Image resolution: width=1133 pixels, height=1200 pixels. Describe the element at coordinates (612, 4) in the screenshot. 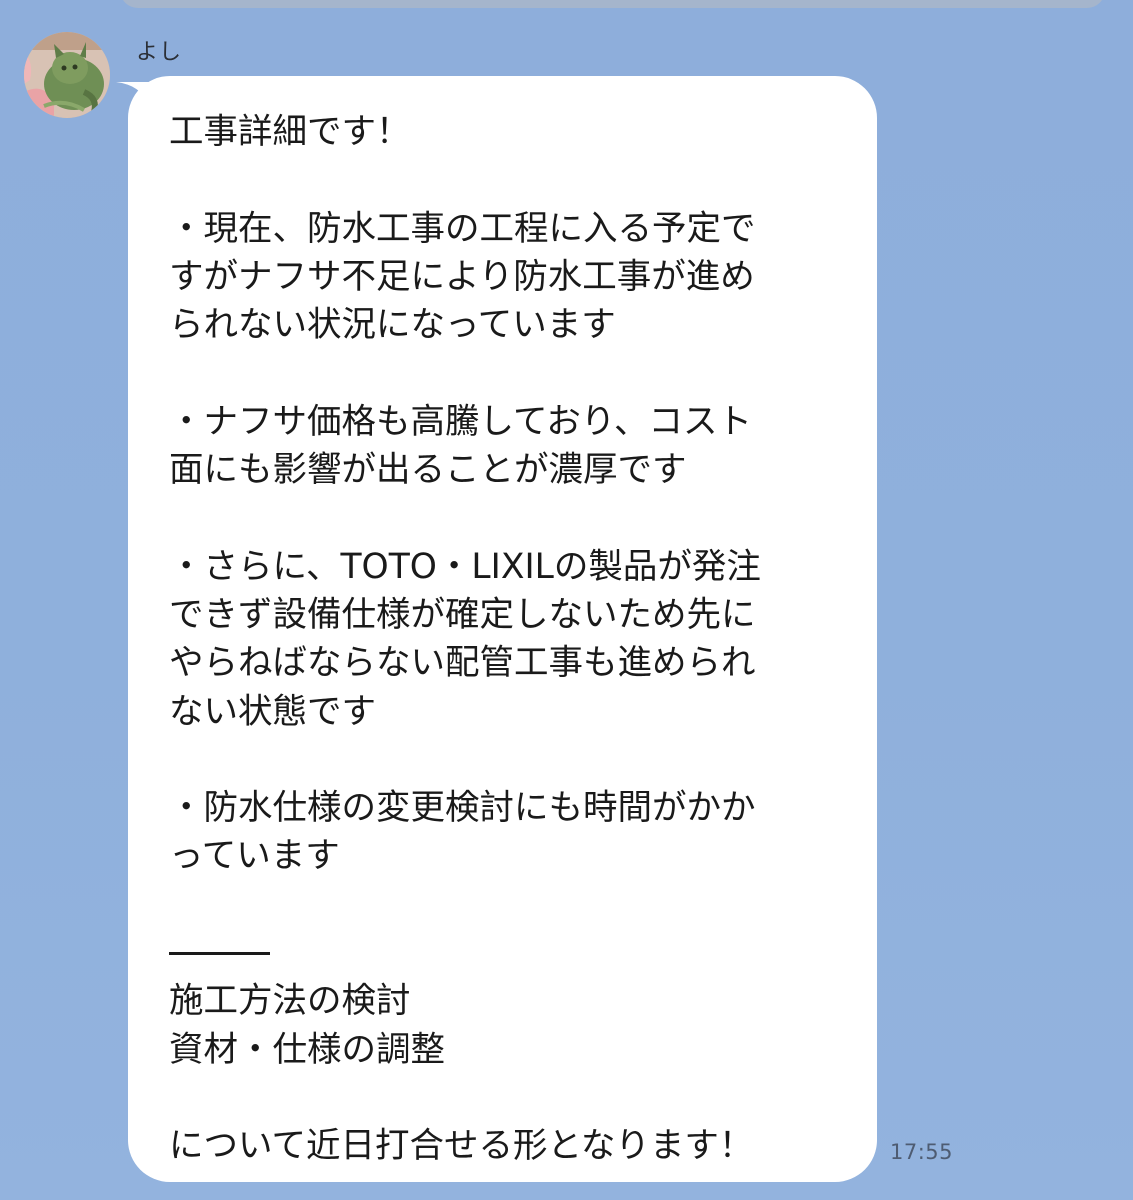

I see `previous-message-bubble` at that location.